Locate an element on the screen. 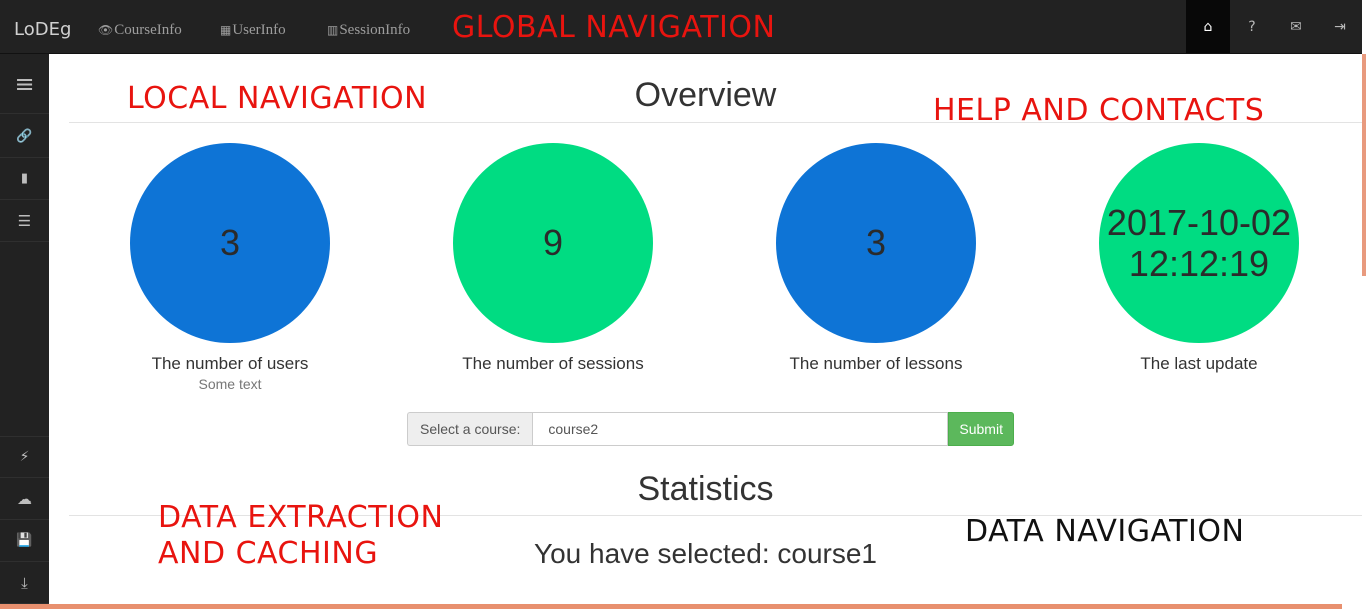 Image resolution: width=1366 pixels, height=613 pixels. annotation-data-extraction-line1: DATA EXTRACTION is located at coordinates (301, 517).